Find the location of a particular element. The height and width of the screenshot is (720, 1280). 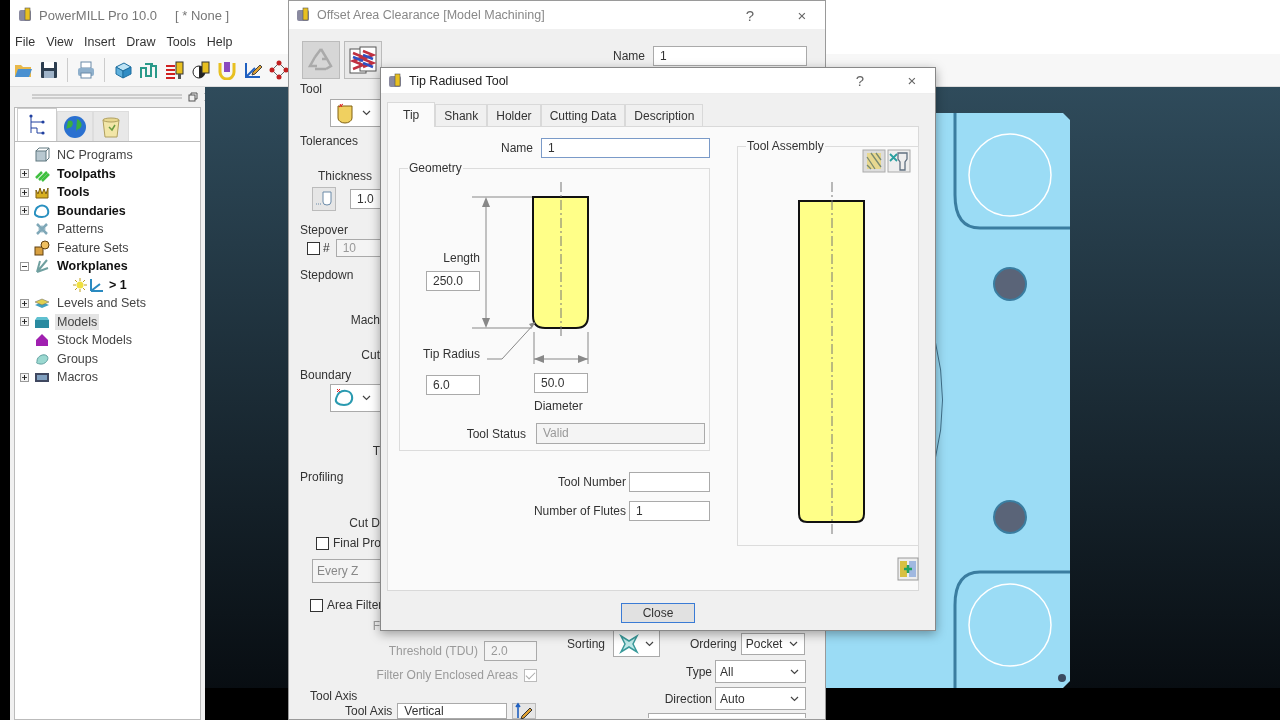

tree-item: NC Programs is located at coordinates (95, 155).